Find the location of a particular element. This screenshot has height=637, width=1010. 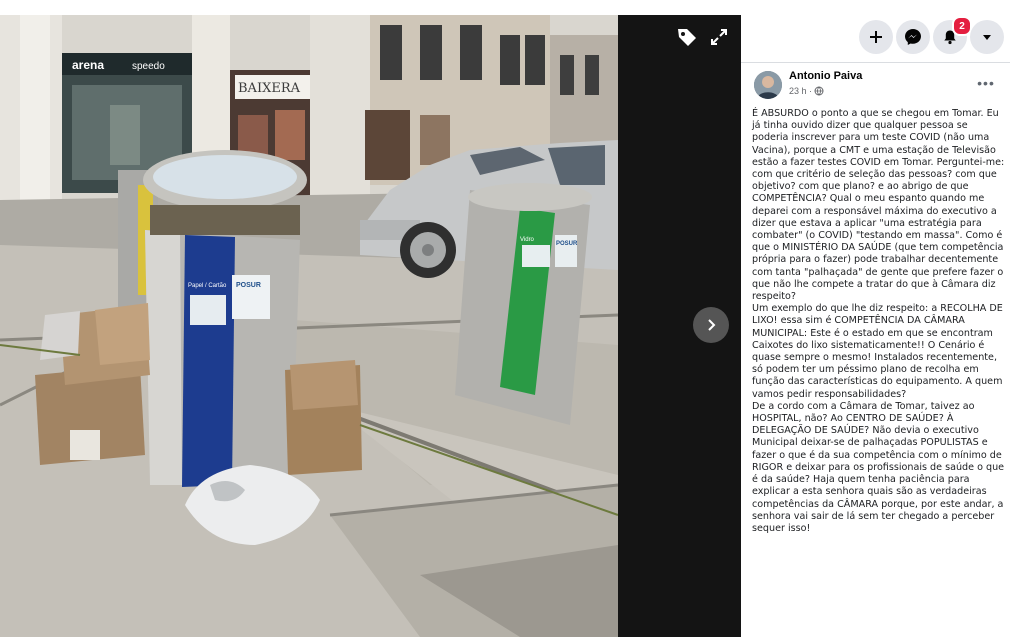

expand-icon is located at coordinates (719, 37).